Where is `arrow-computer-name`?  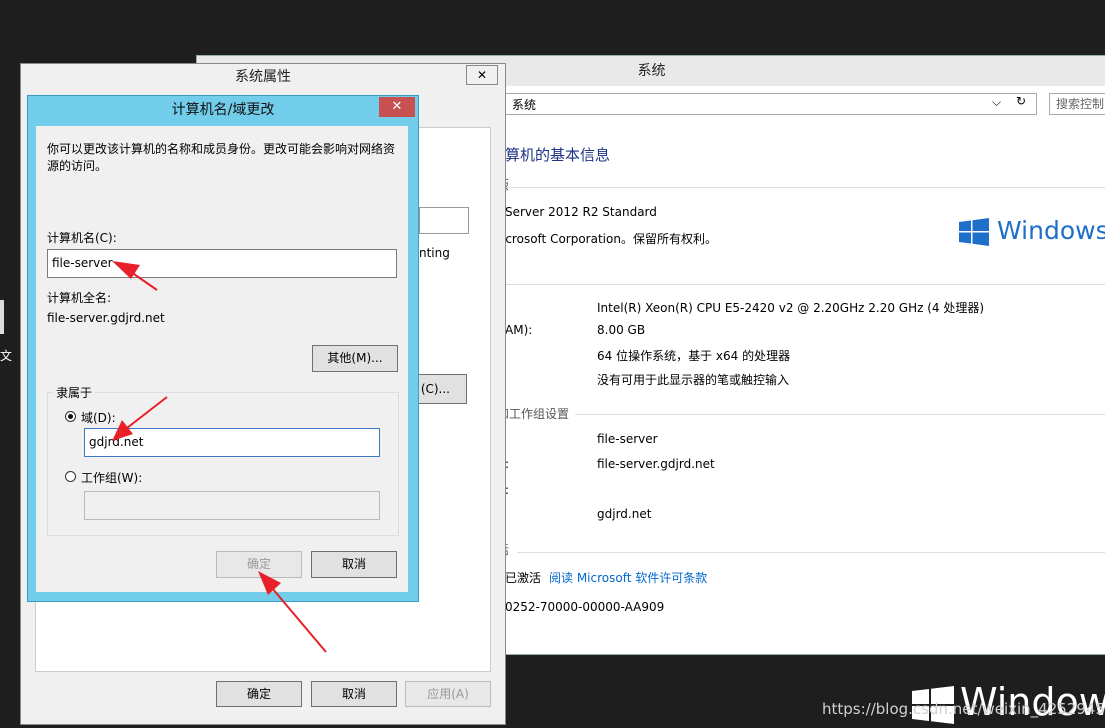
arrow-computer-name is located at coordinates (135, 276).